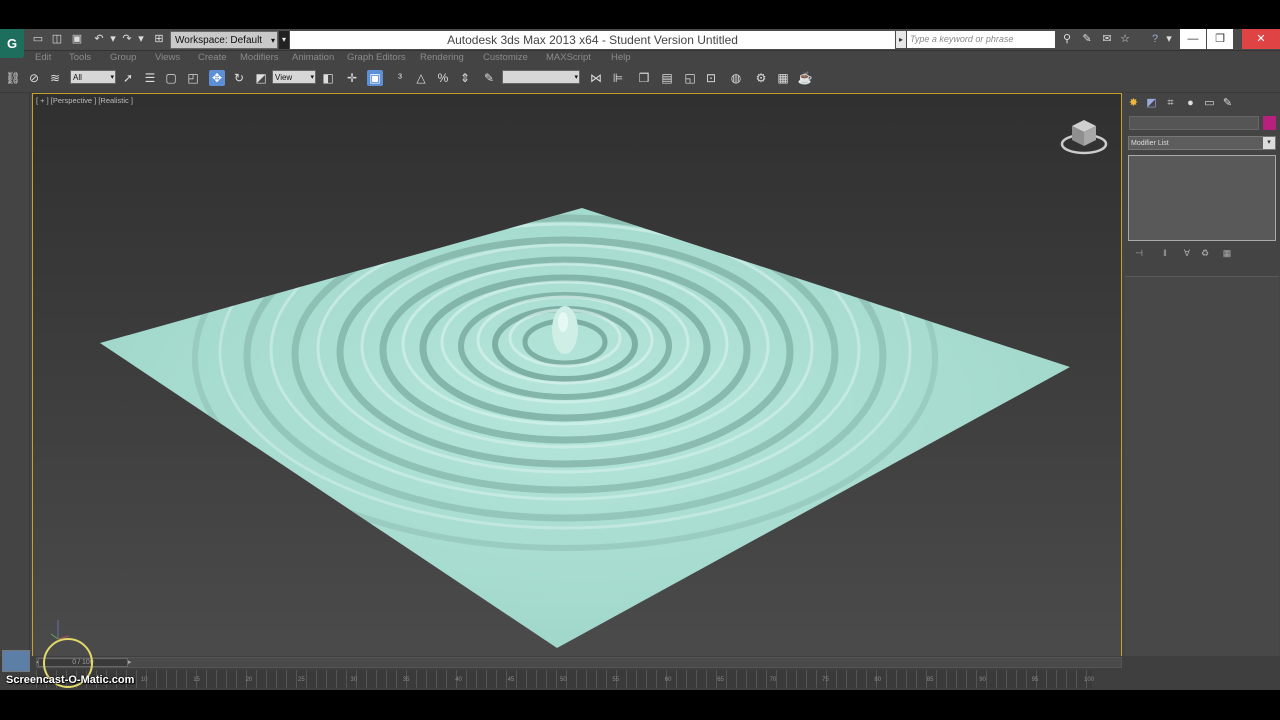 This screenshot has height=720, width=1280. Describe the element at coordinates (150, 78) in the screenshot. I see `select-by-name-icon: ☰` at that location.